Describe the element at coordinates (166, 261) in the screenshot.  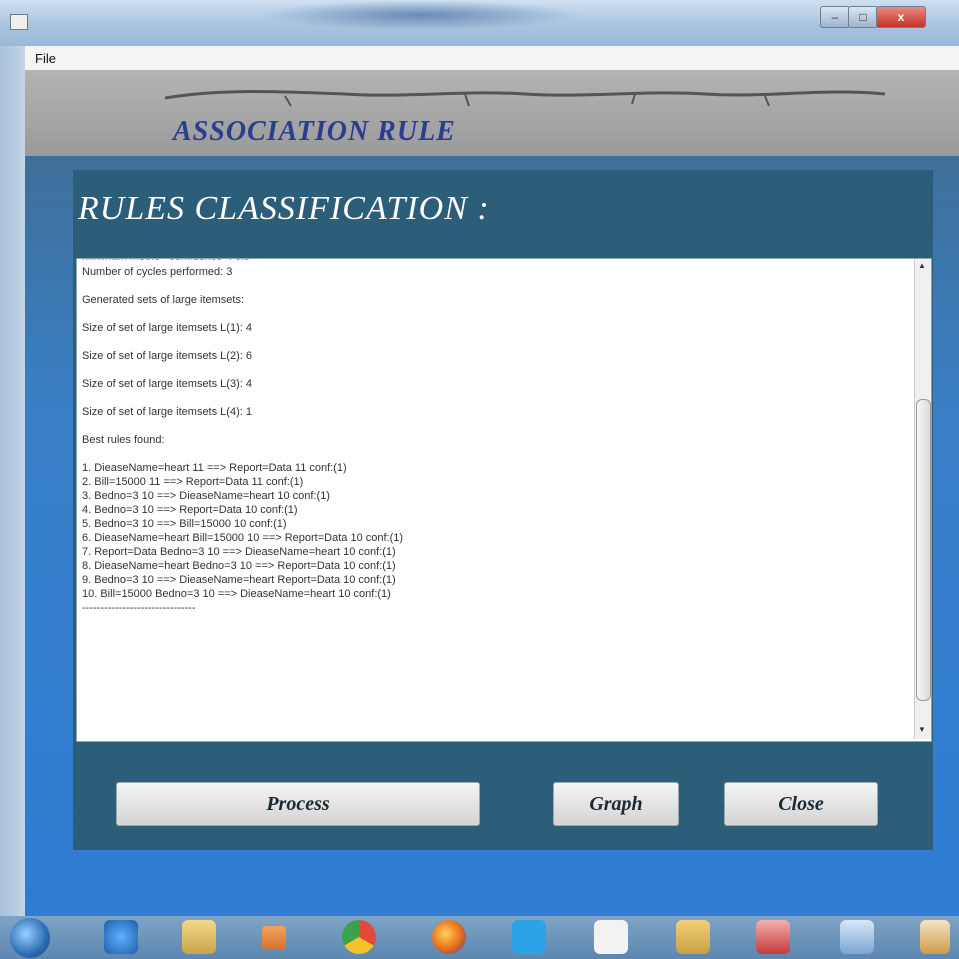
I see `clipped-line: Minimum metric <confidence>: 0.9` at that location.